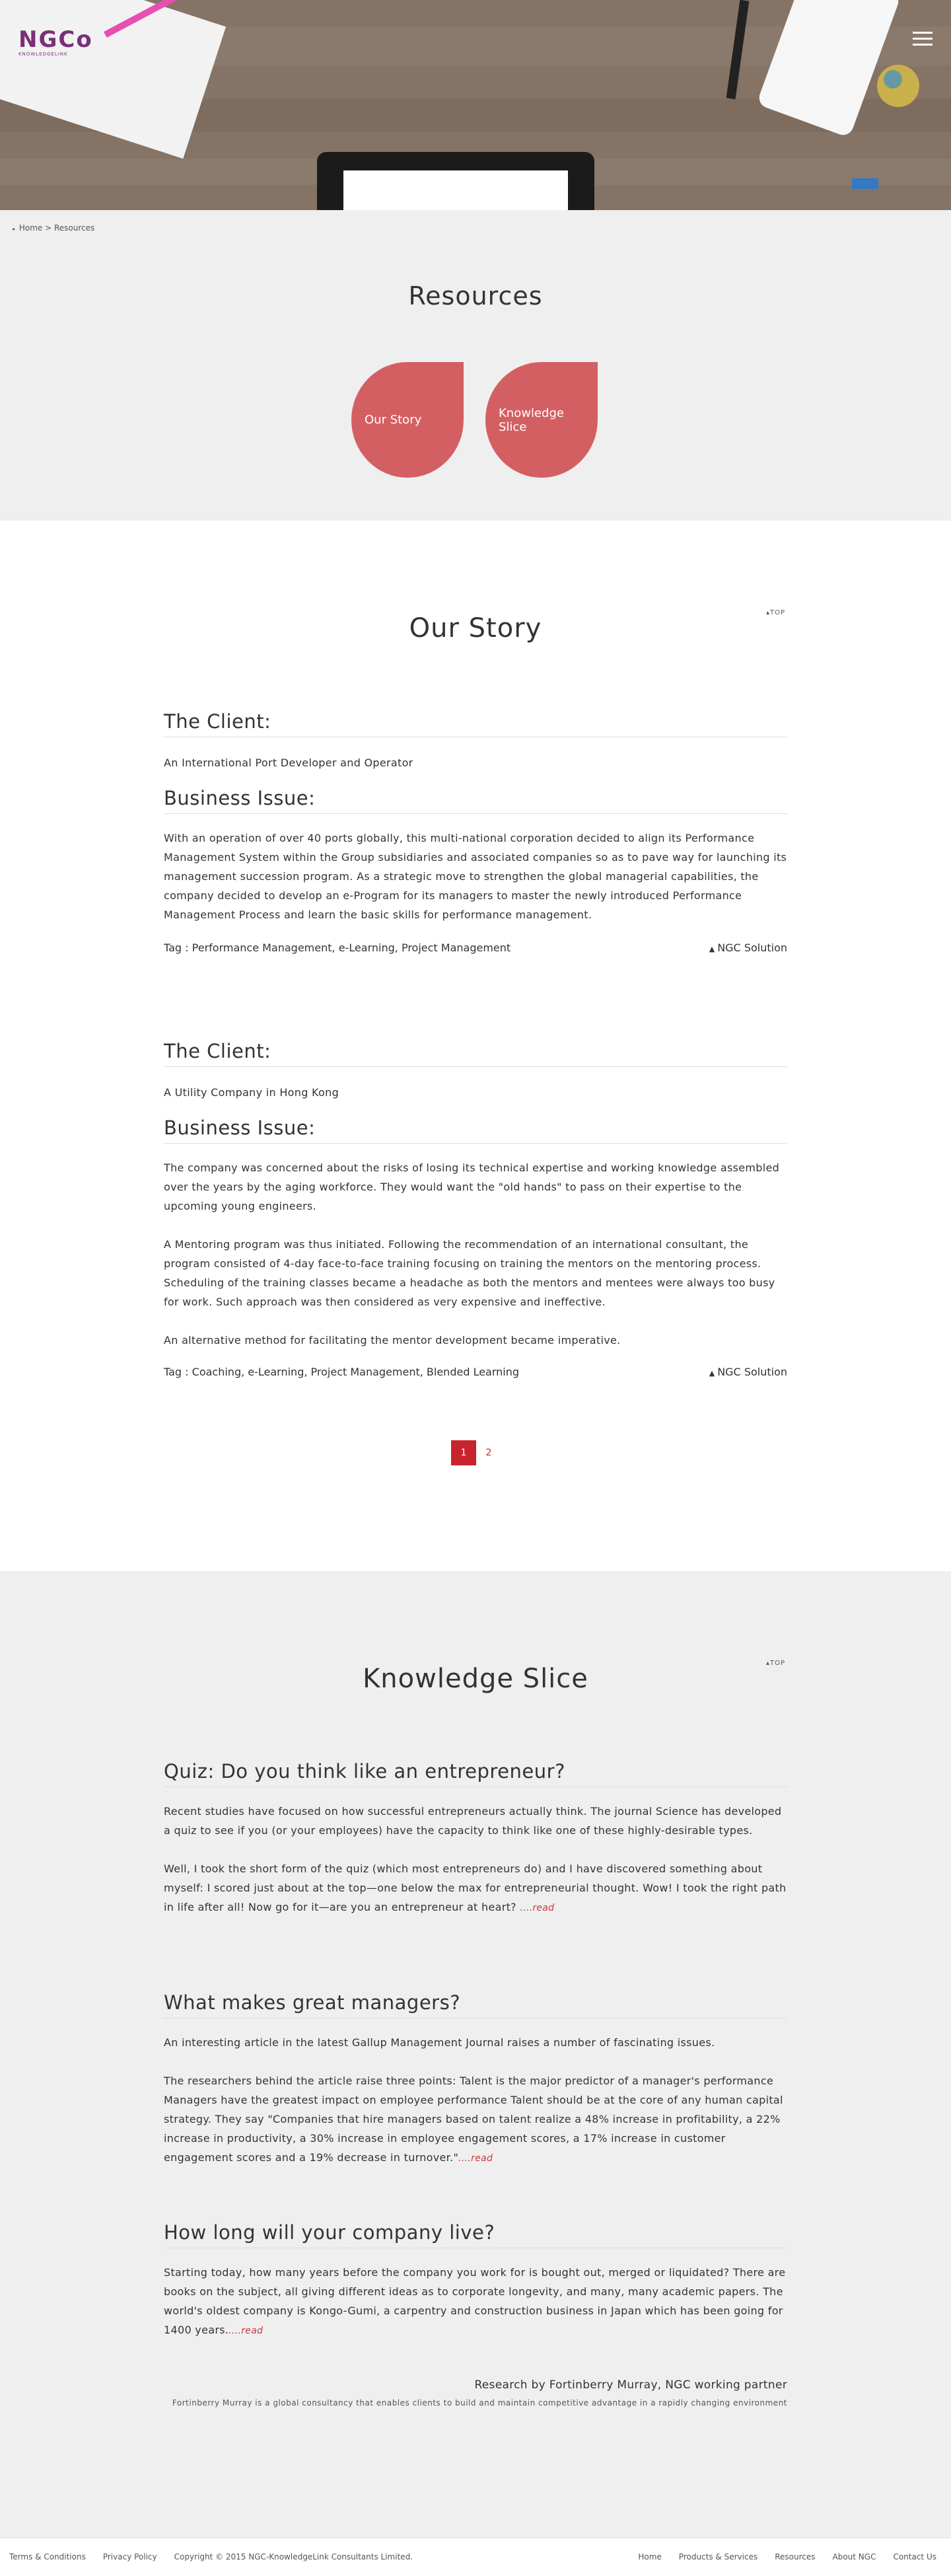  What do you see at coordinates (475, 628) in the screenshot?
I see `section-title: Our Story` at bounding box center [475, 628].